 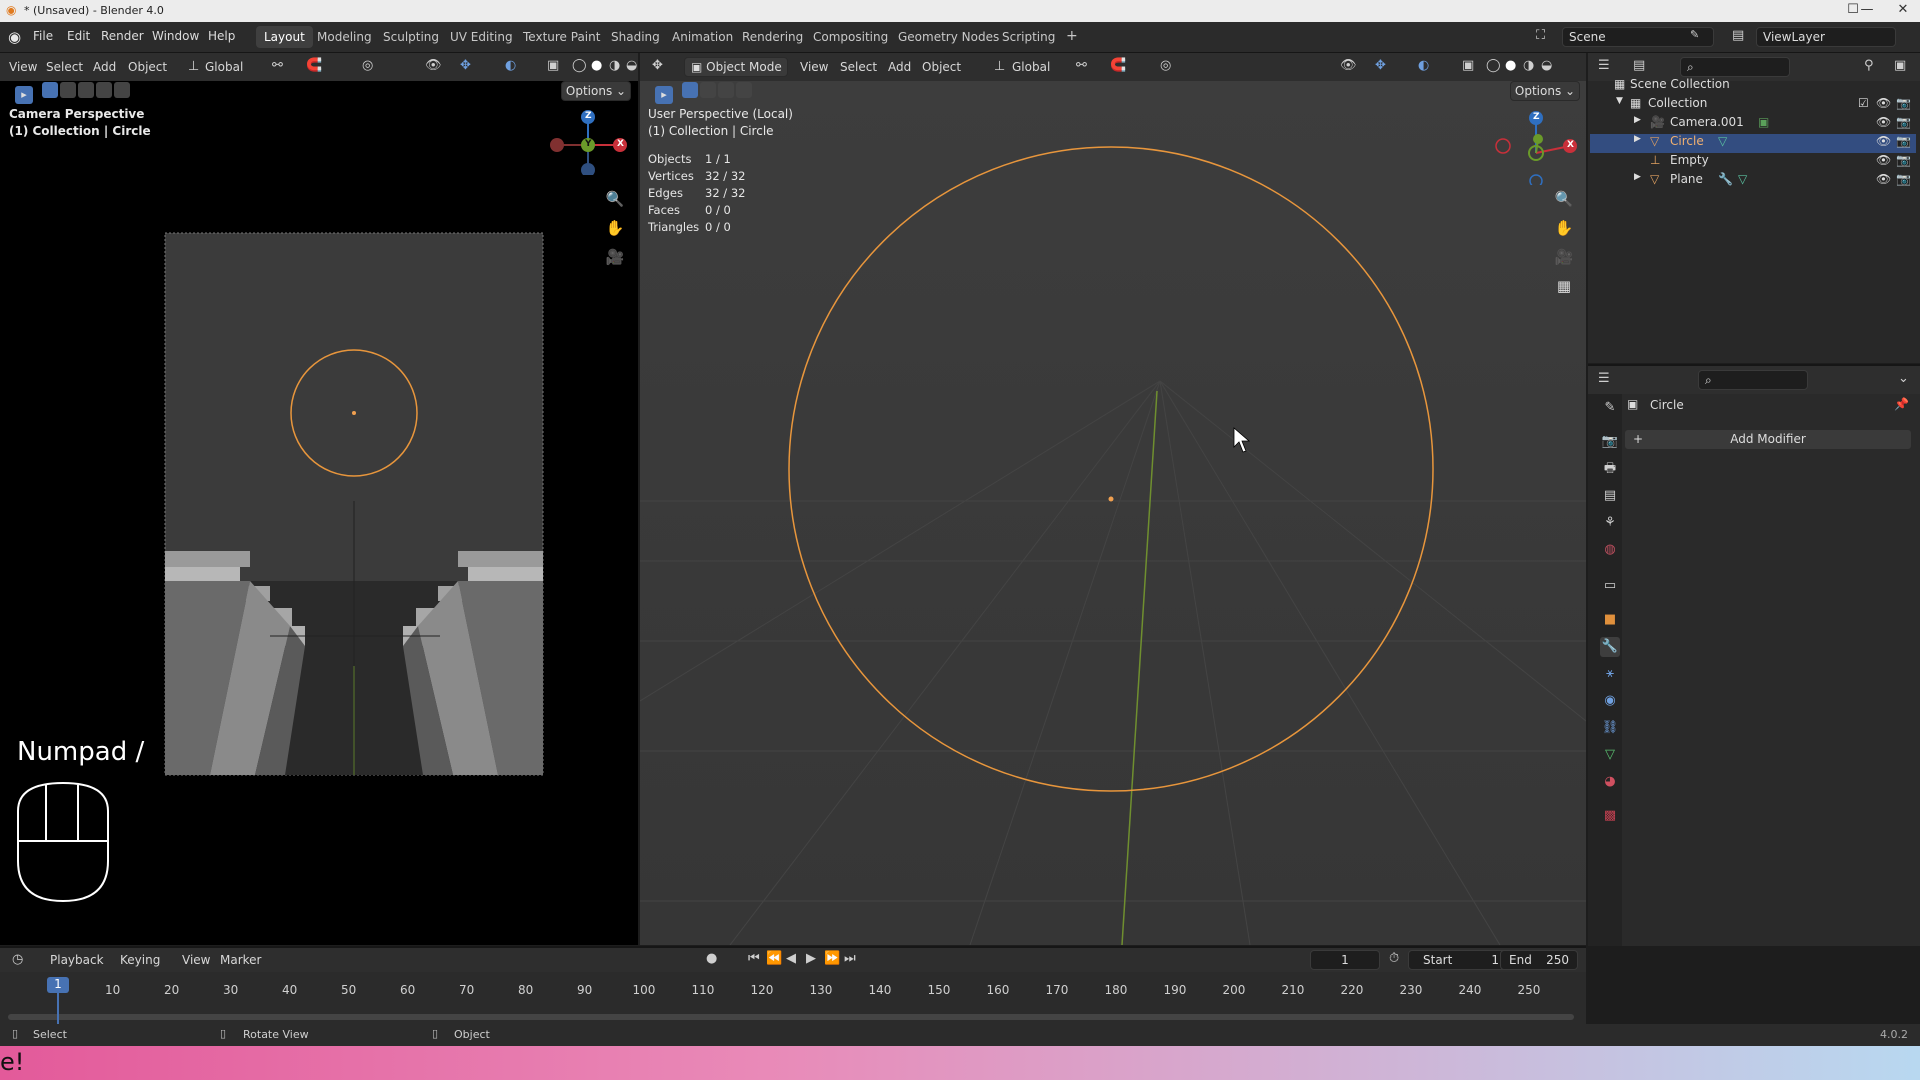 What do you see at coordinates (1903, 103) in the screenshot?
I see `collection-camera-icon: 📷` at bounding box center [1903, 103].